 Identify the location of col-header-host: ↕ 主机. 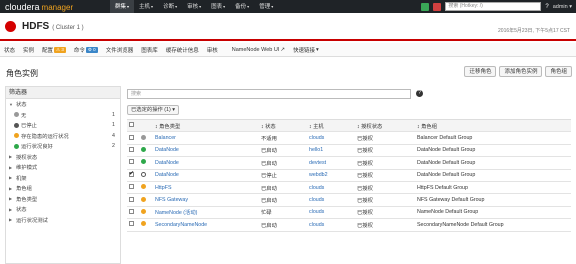
(331, 125).